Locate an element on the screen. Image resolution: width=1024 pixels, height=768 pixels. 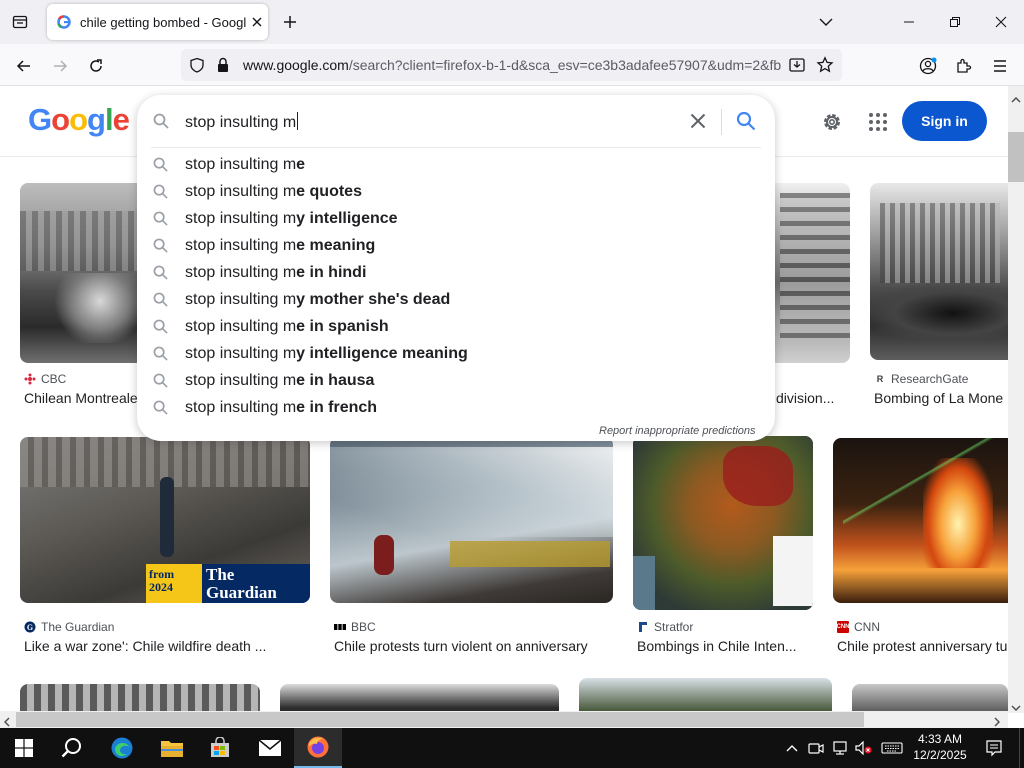
image-caption: Chile protest anniversary tu is located at coordinates (922, 646).